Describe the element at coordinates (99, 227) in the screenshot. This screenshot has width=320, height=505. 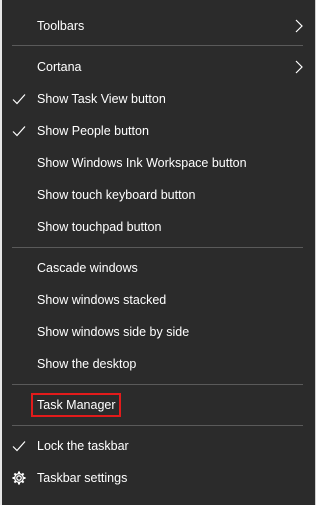
I see `menu-item-label: Show touchpad button` at that location.